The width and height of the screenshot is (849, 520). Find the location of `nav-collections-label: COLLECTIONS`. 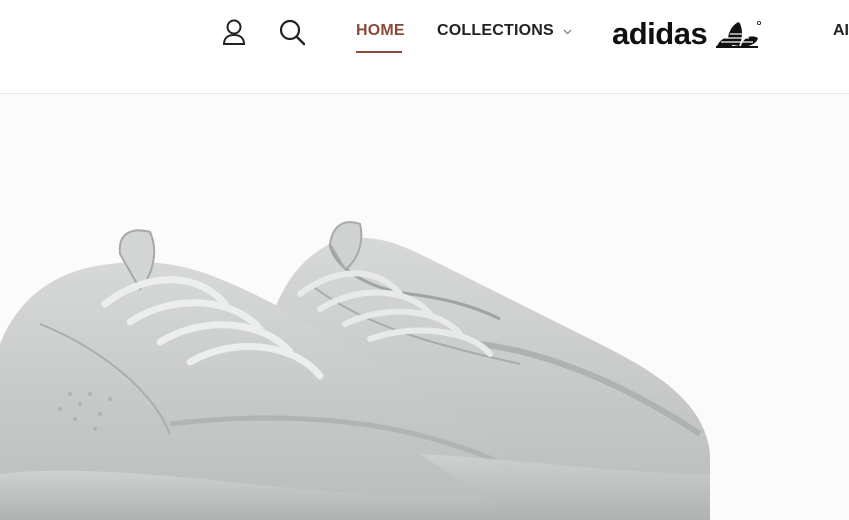

nav-collections-label: COLLECTIONS is located at coordinates (495, 31).